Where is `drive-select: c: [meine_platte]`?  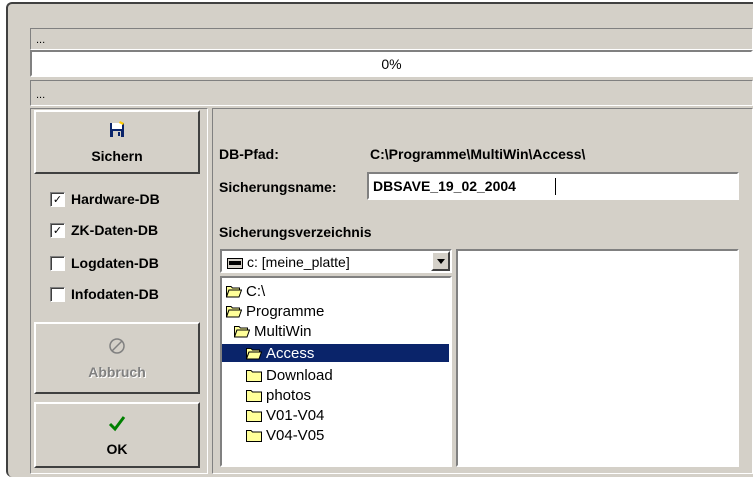
drive-select: c: [meine_platte] is located at coordinates (336, 261).